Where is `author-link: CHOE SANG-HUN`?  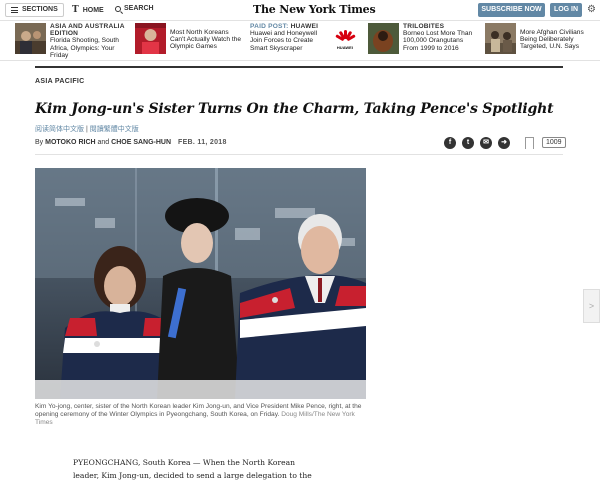
author-link: CHOE SANG-HUN is located at coordinates (141, 142).